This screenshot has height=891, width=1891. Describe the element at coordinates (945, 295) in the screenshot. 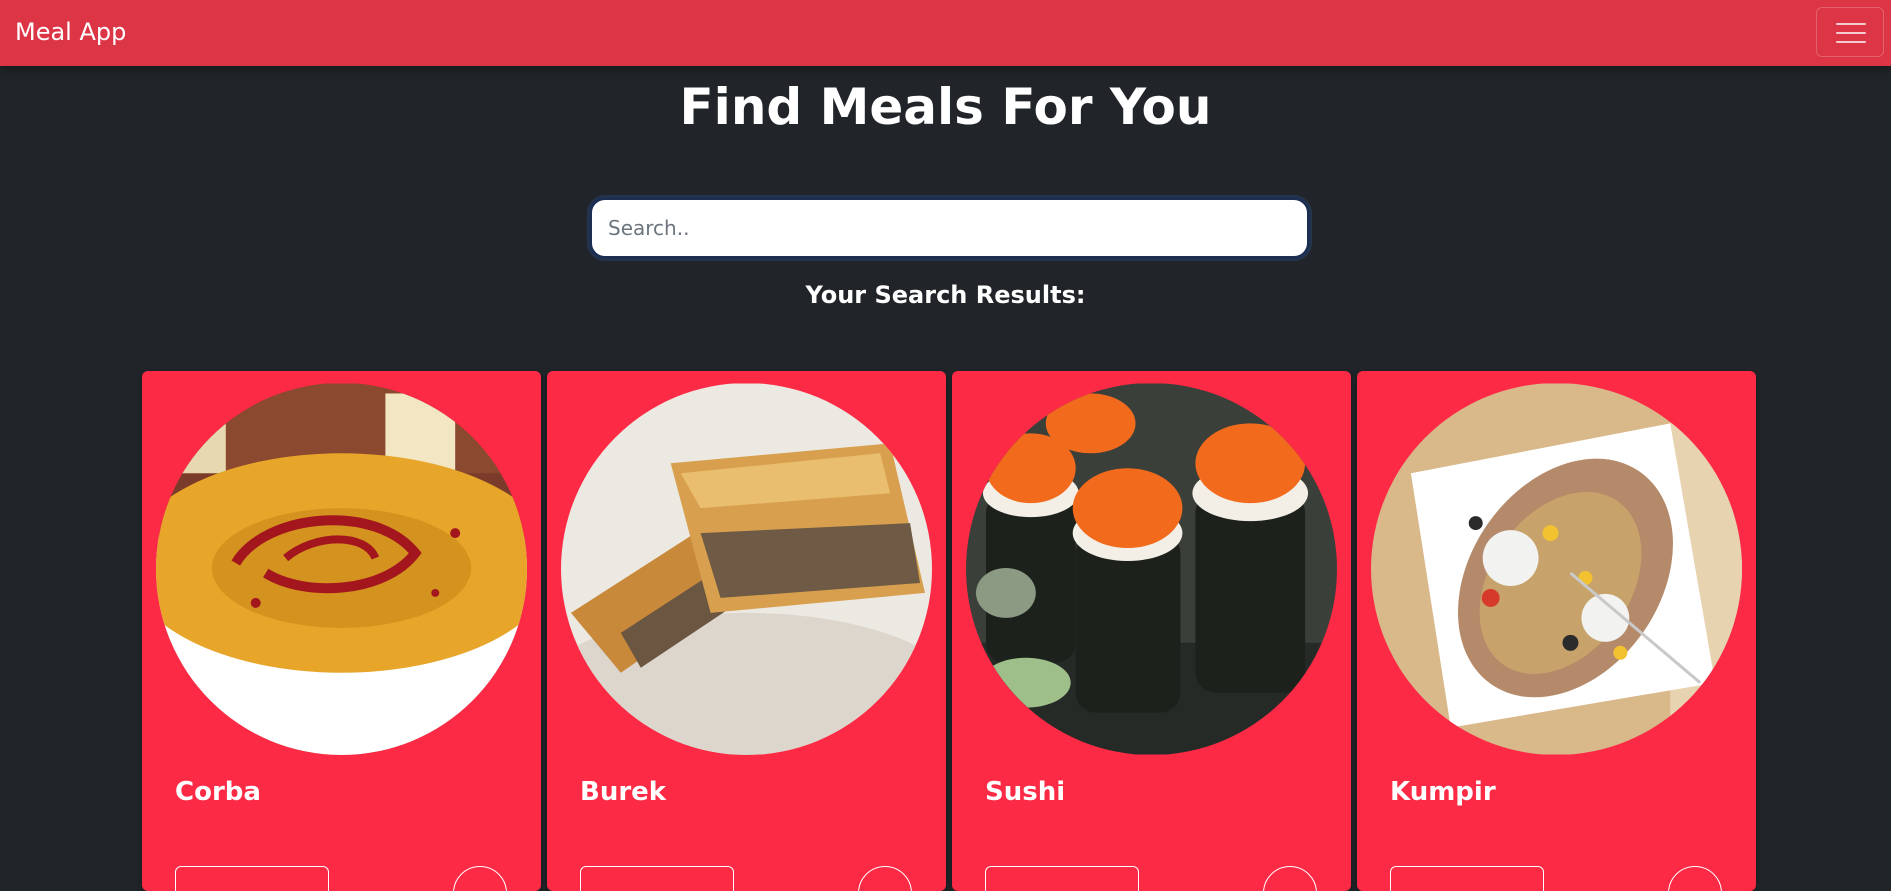

I see `results-heading: Your Search Results:` at that location.